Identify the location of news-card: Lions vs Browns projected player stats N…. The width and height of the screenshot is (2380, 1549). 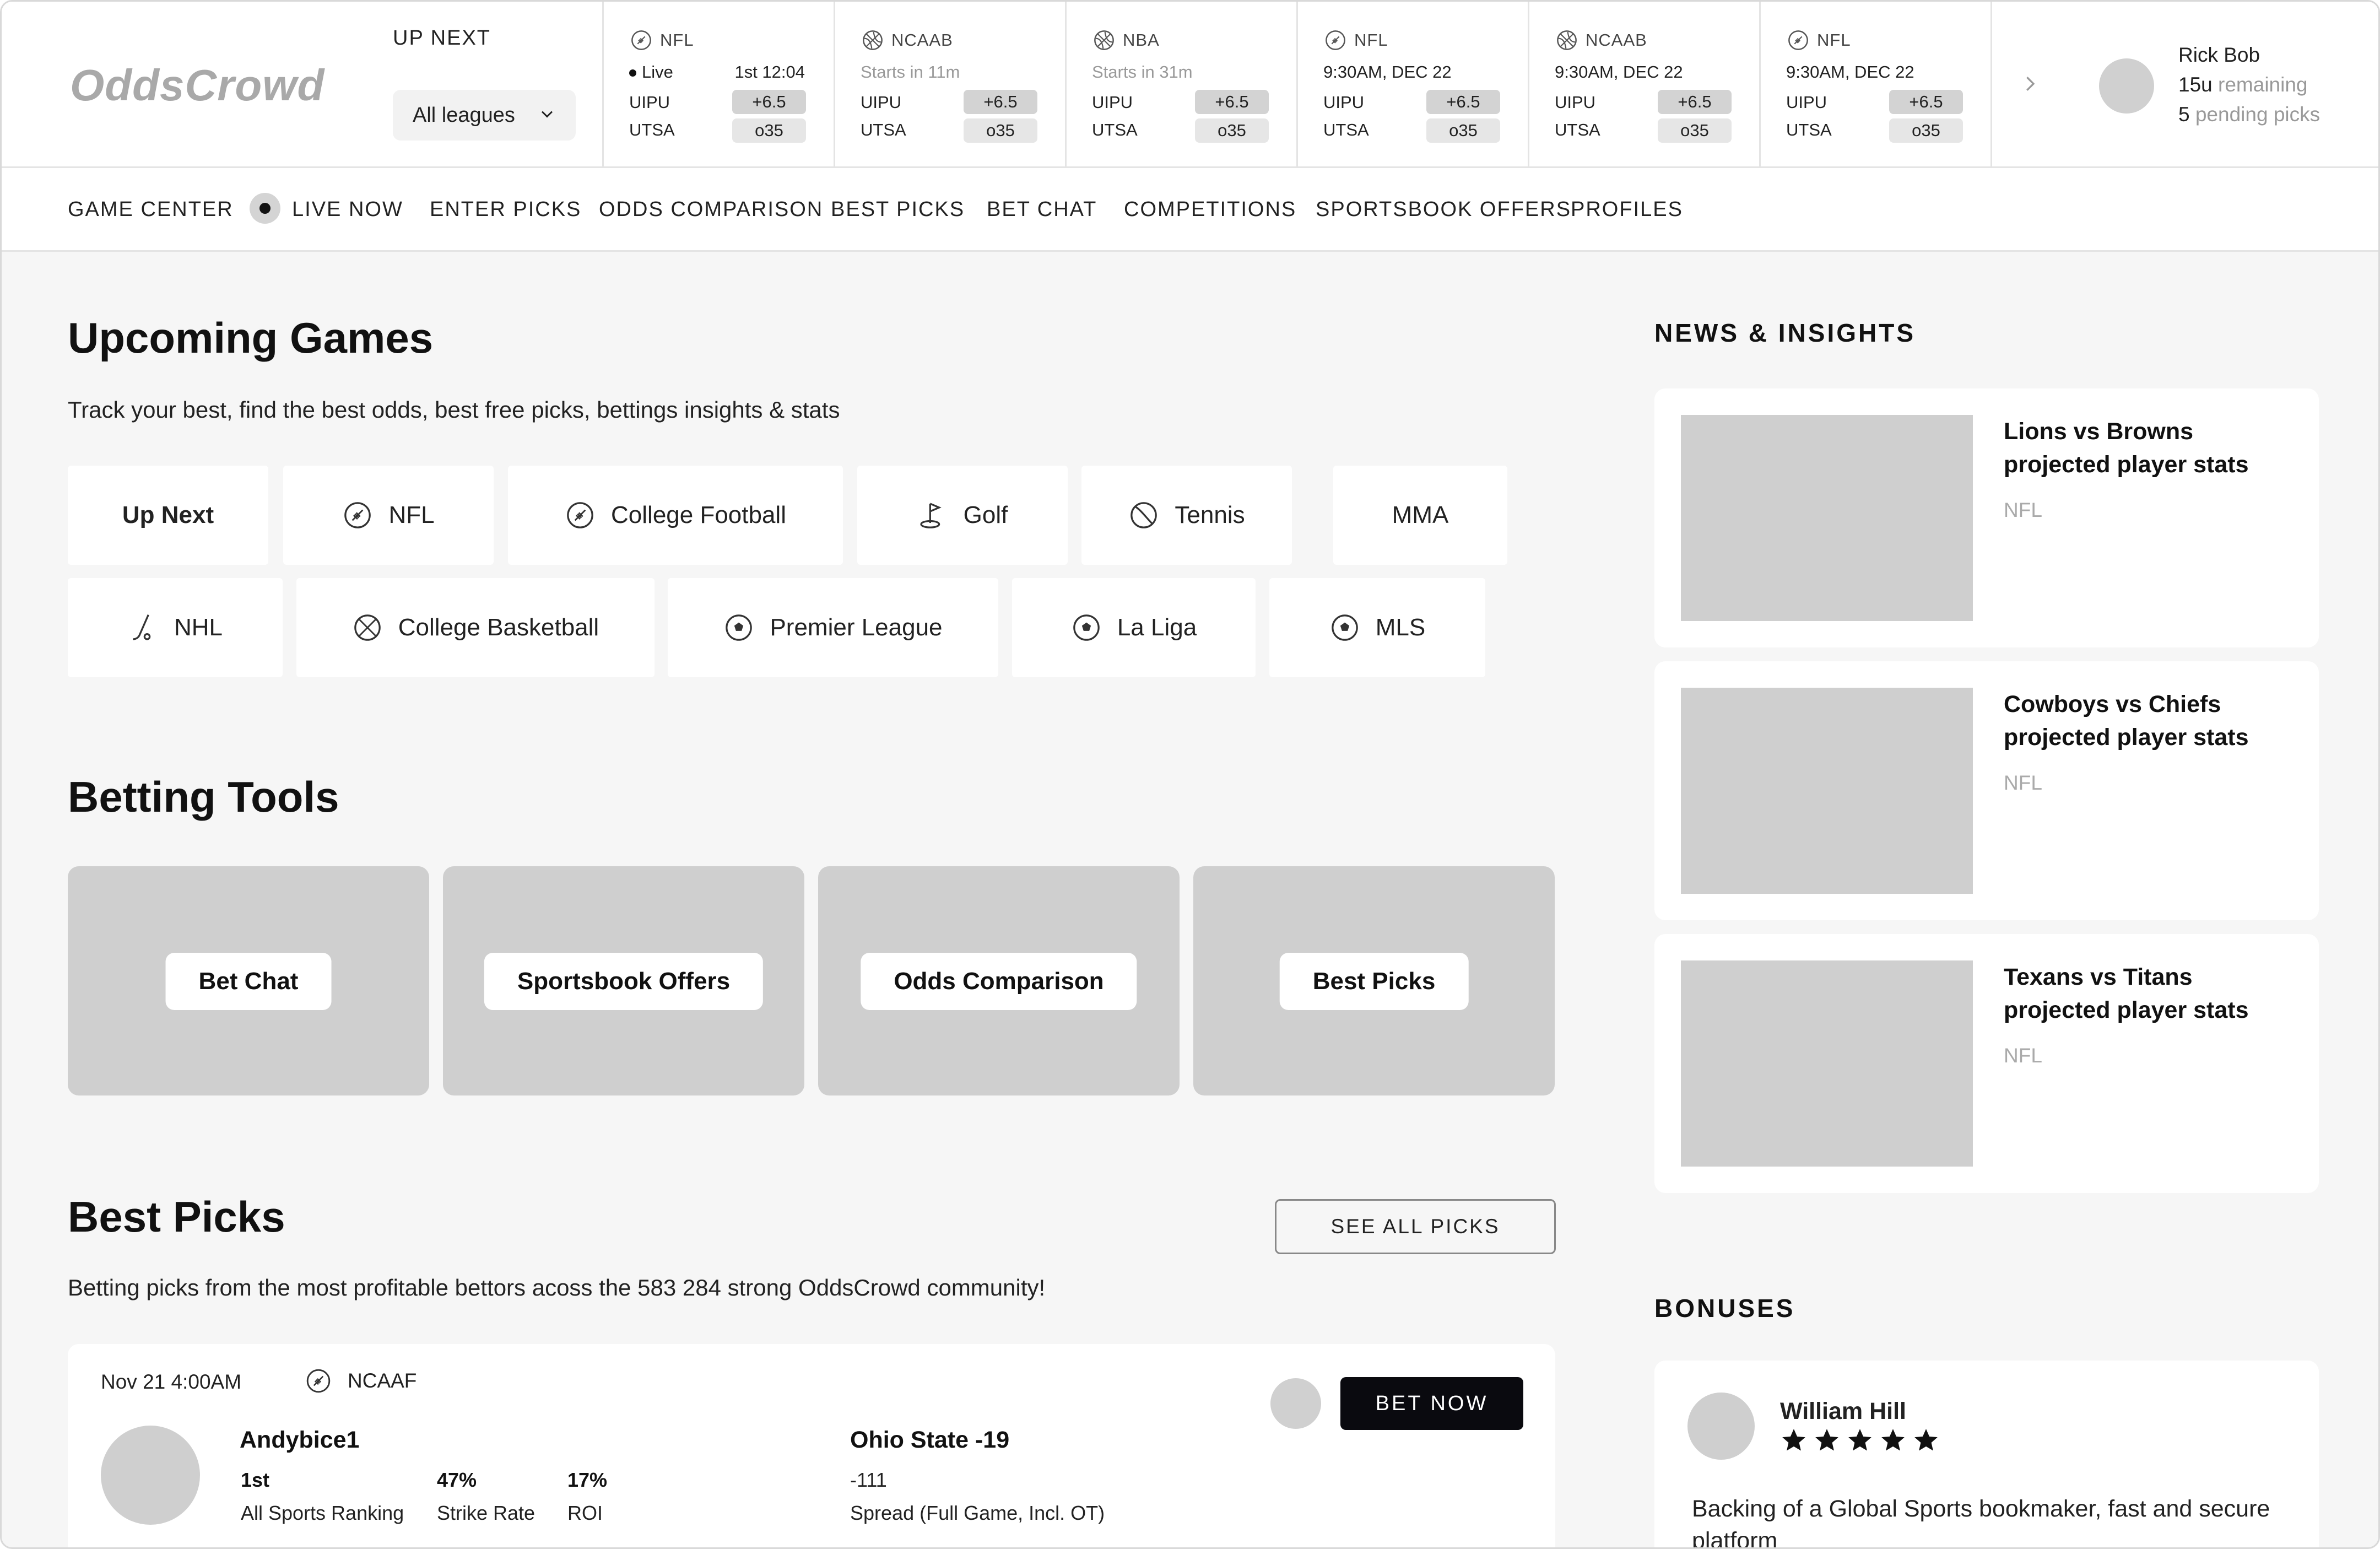
(1986, 517).